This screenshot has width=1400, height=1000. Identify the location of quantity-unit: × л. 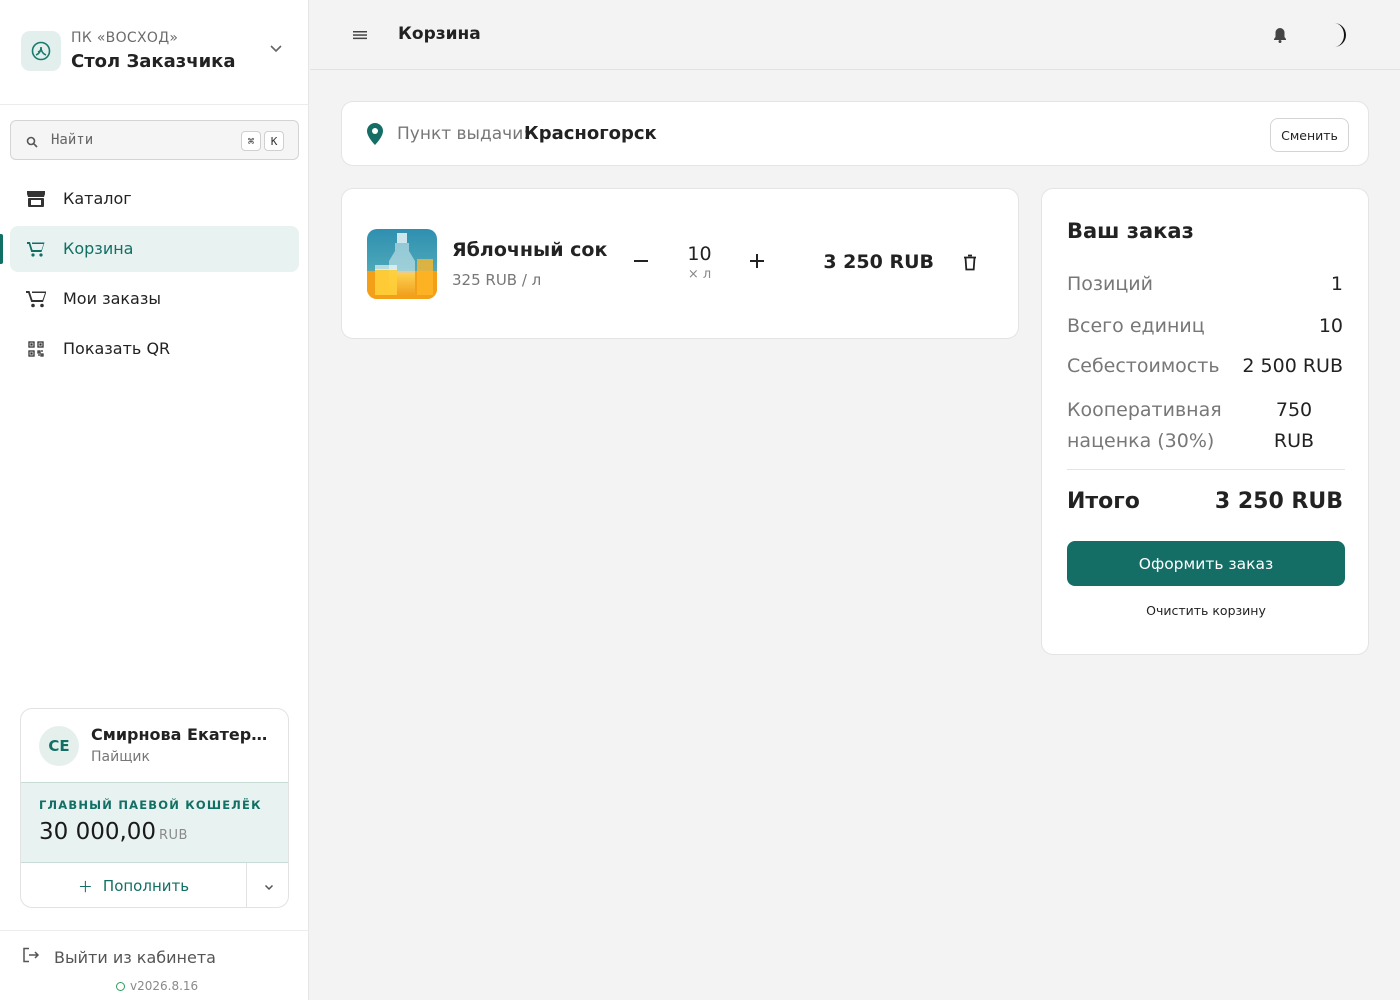
(699, 274).